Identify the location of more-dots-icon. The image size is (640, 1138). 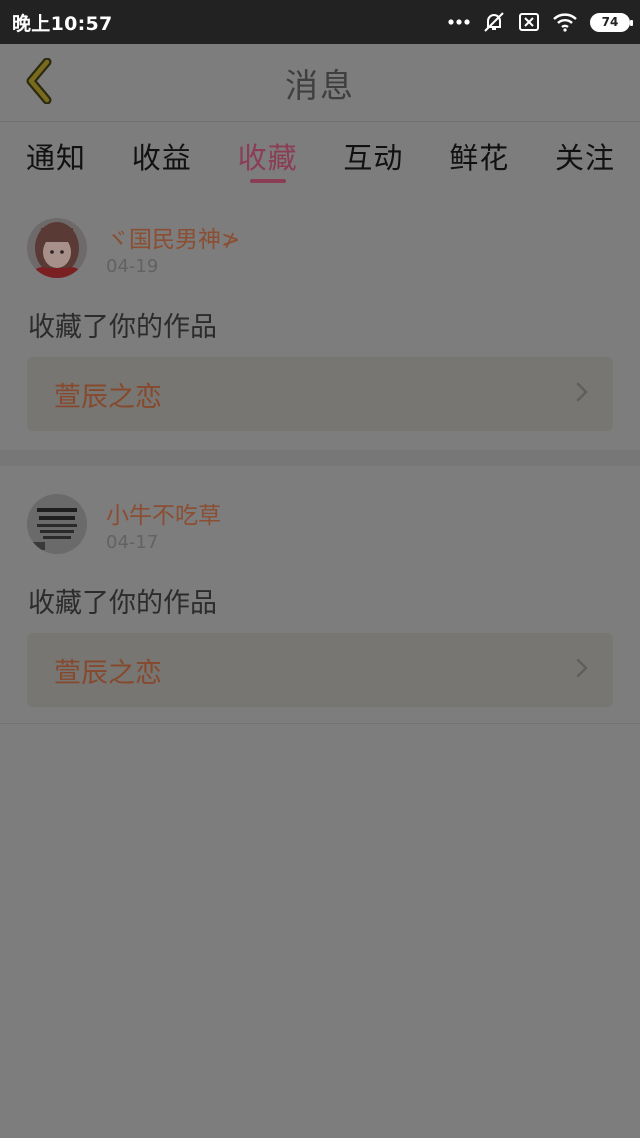
(459, 22).